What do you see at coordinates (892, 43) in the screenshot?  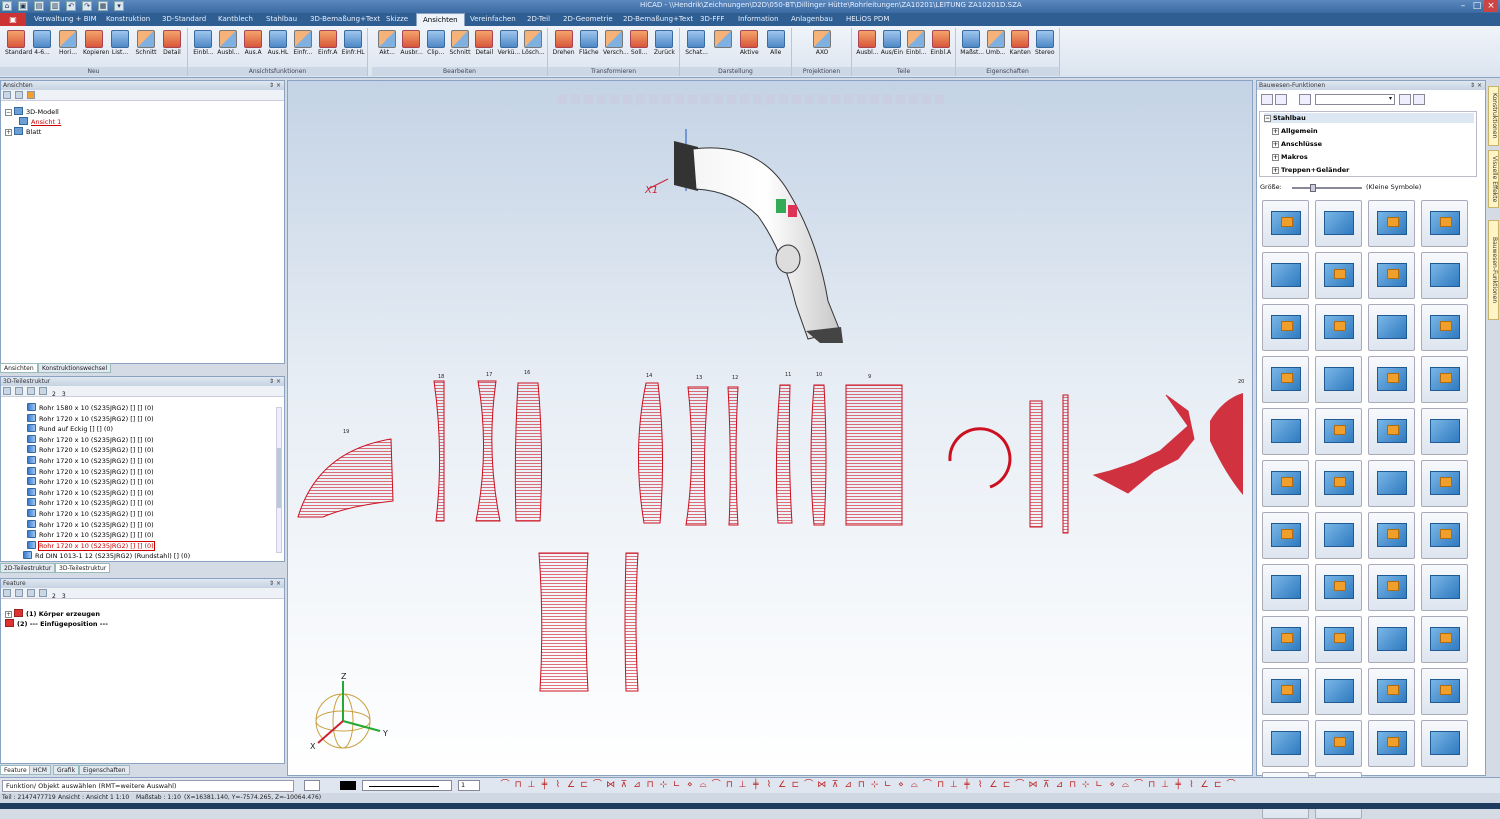 I see `ribbon-button: Aus/Ein` at bounding box center [892, 43].